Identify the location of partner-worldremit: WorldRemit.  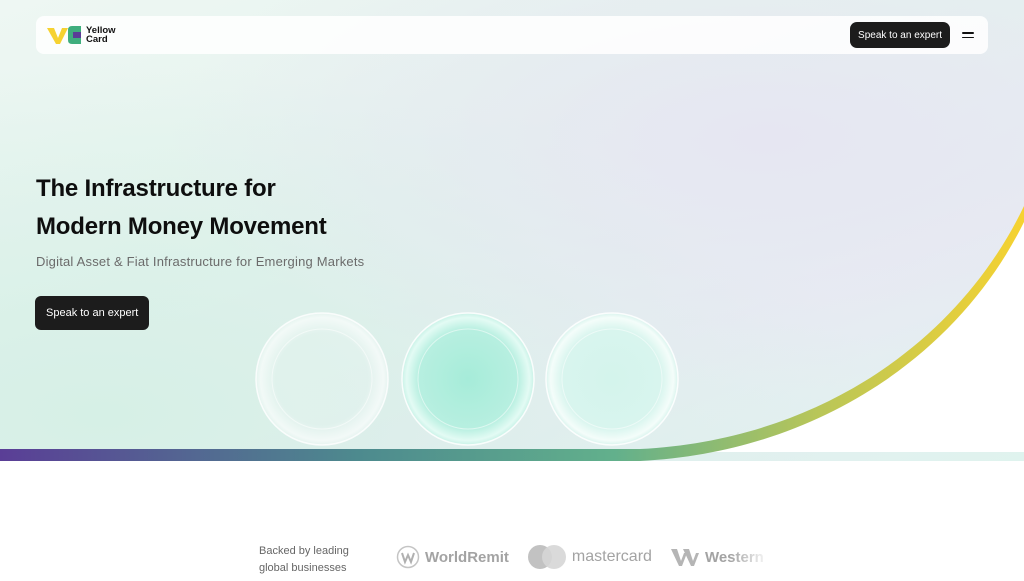
(452, 557).